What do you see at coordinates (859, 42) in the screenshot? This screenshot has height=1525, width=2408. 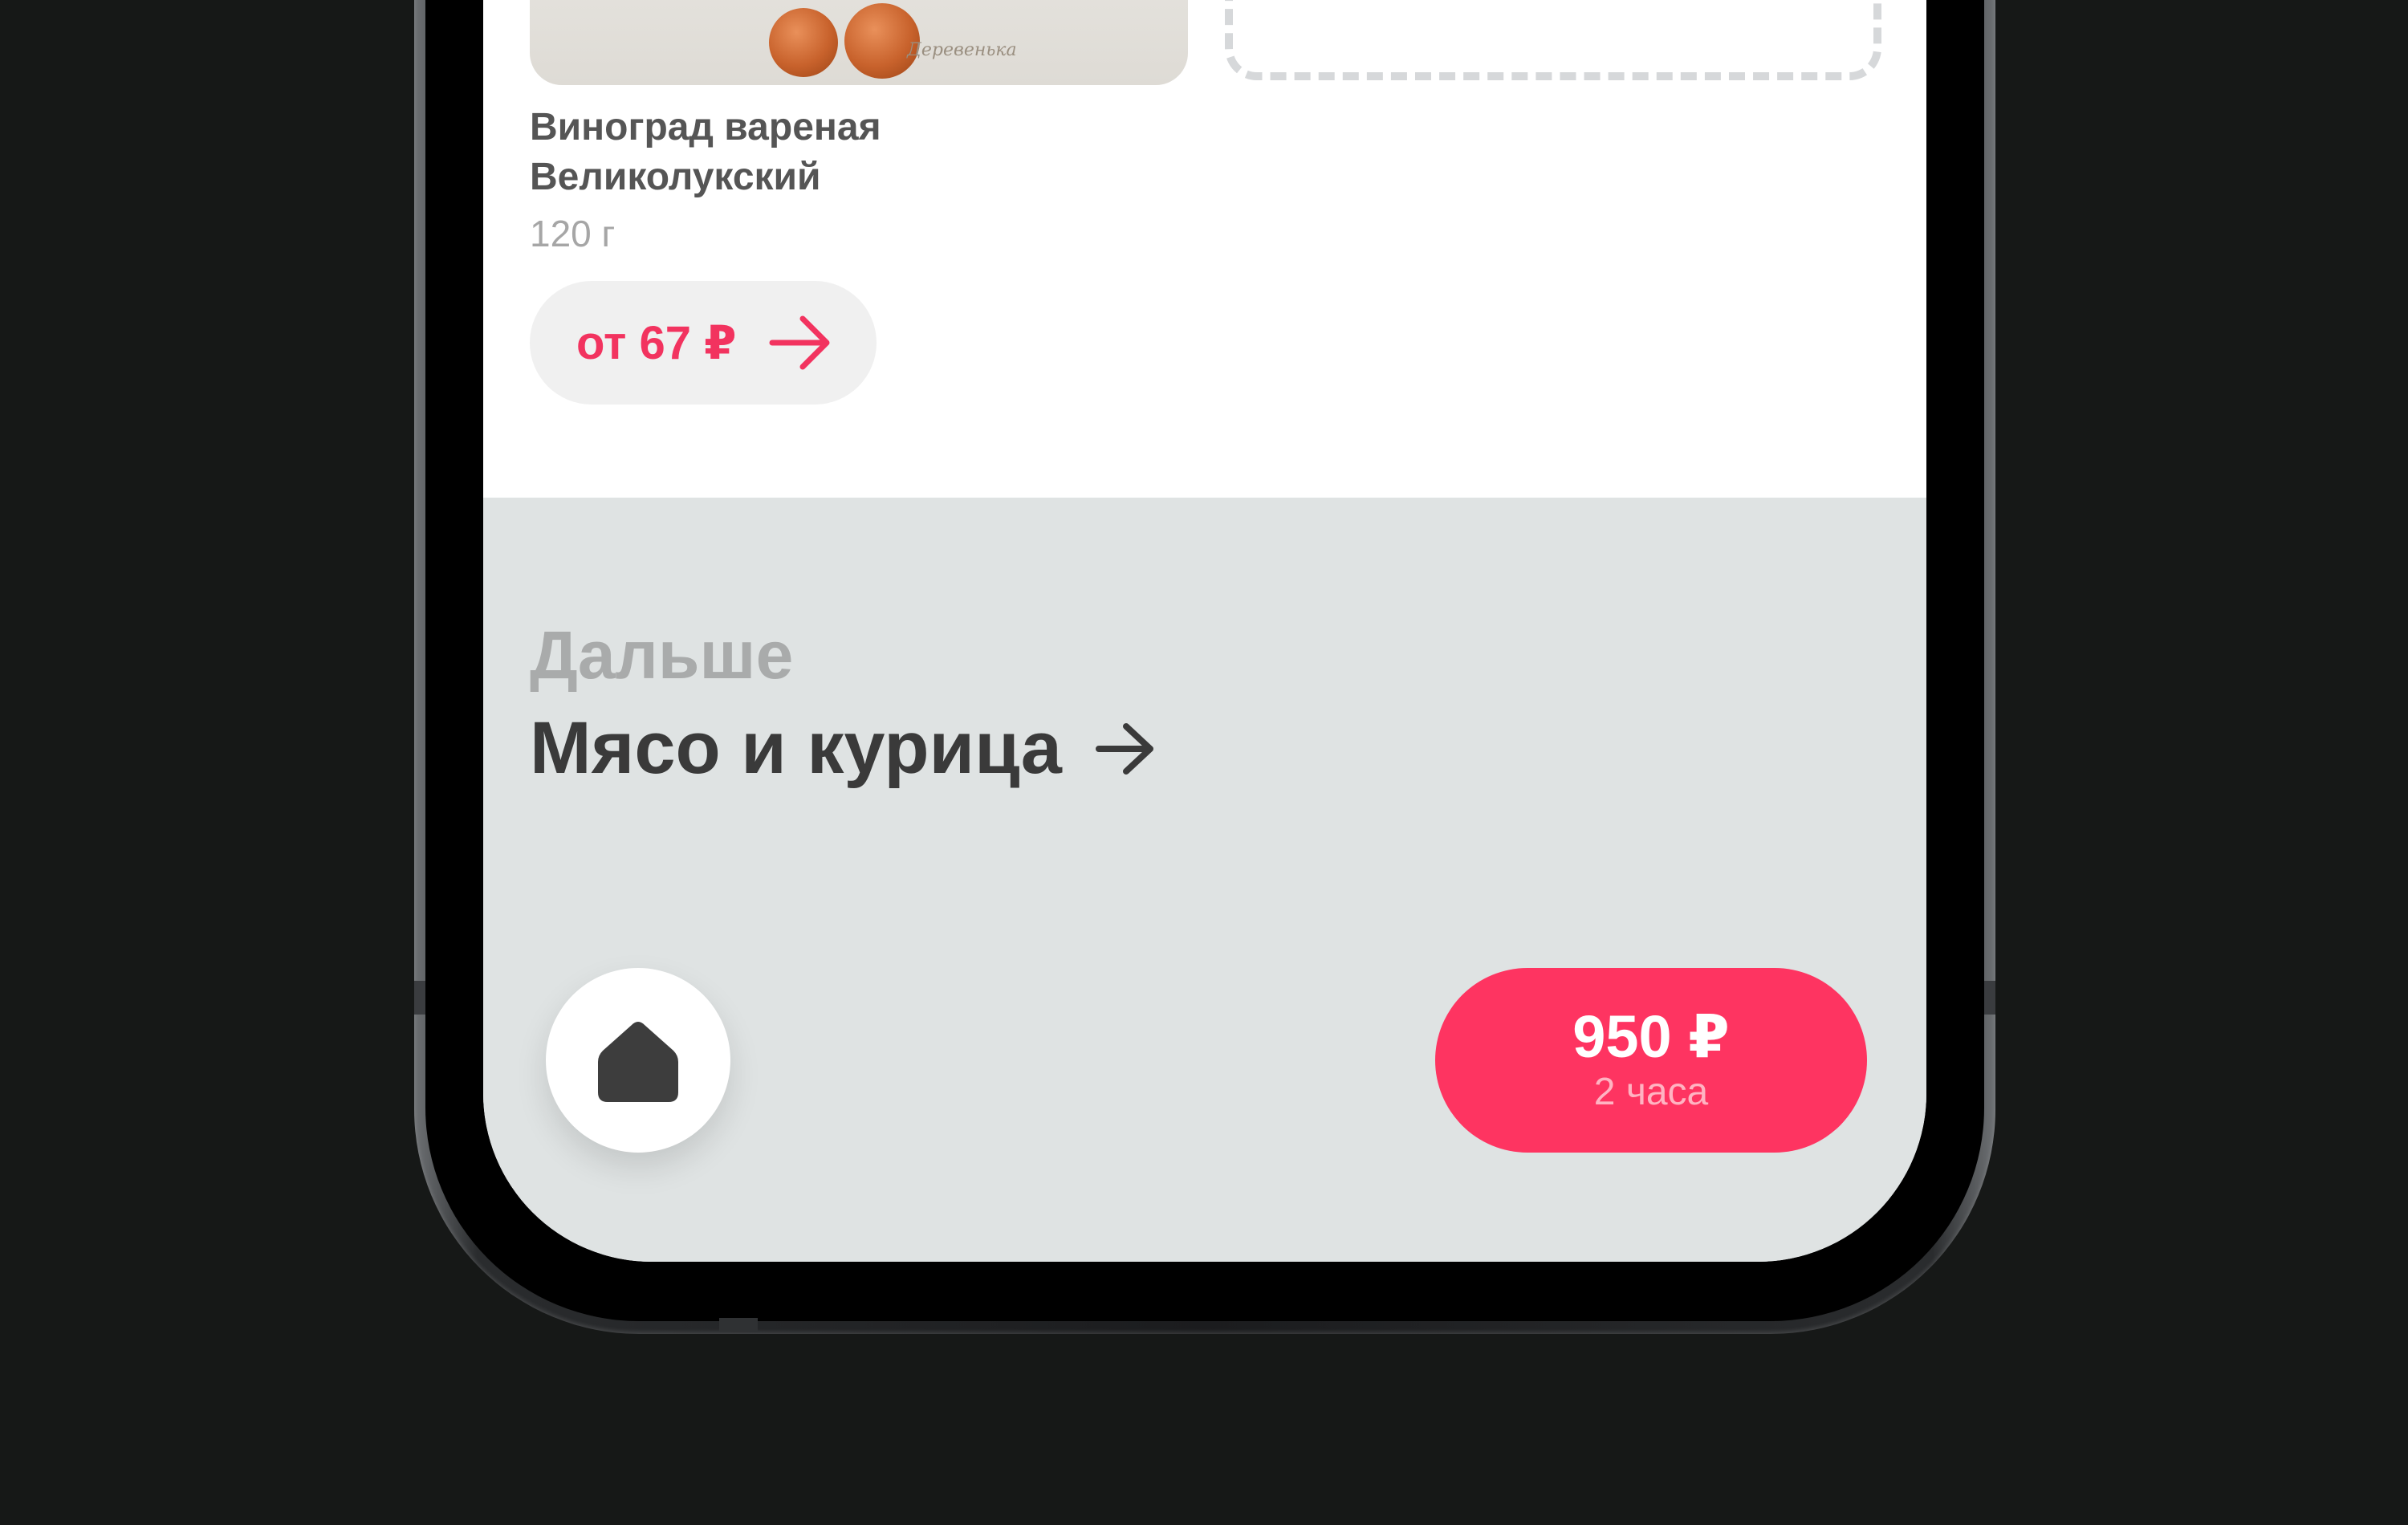 I see `product-image: Деревенька` at bounding box center [859, 42].